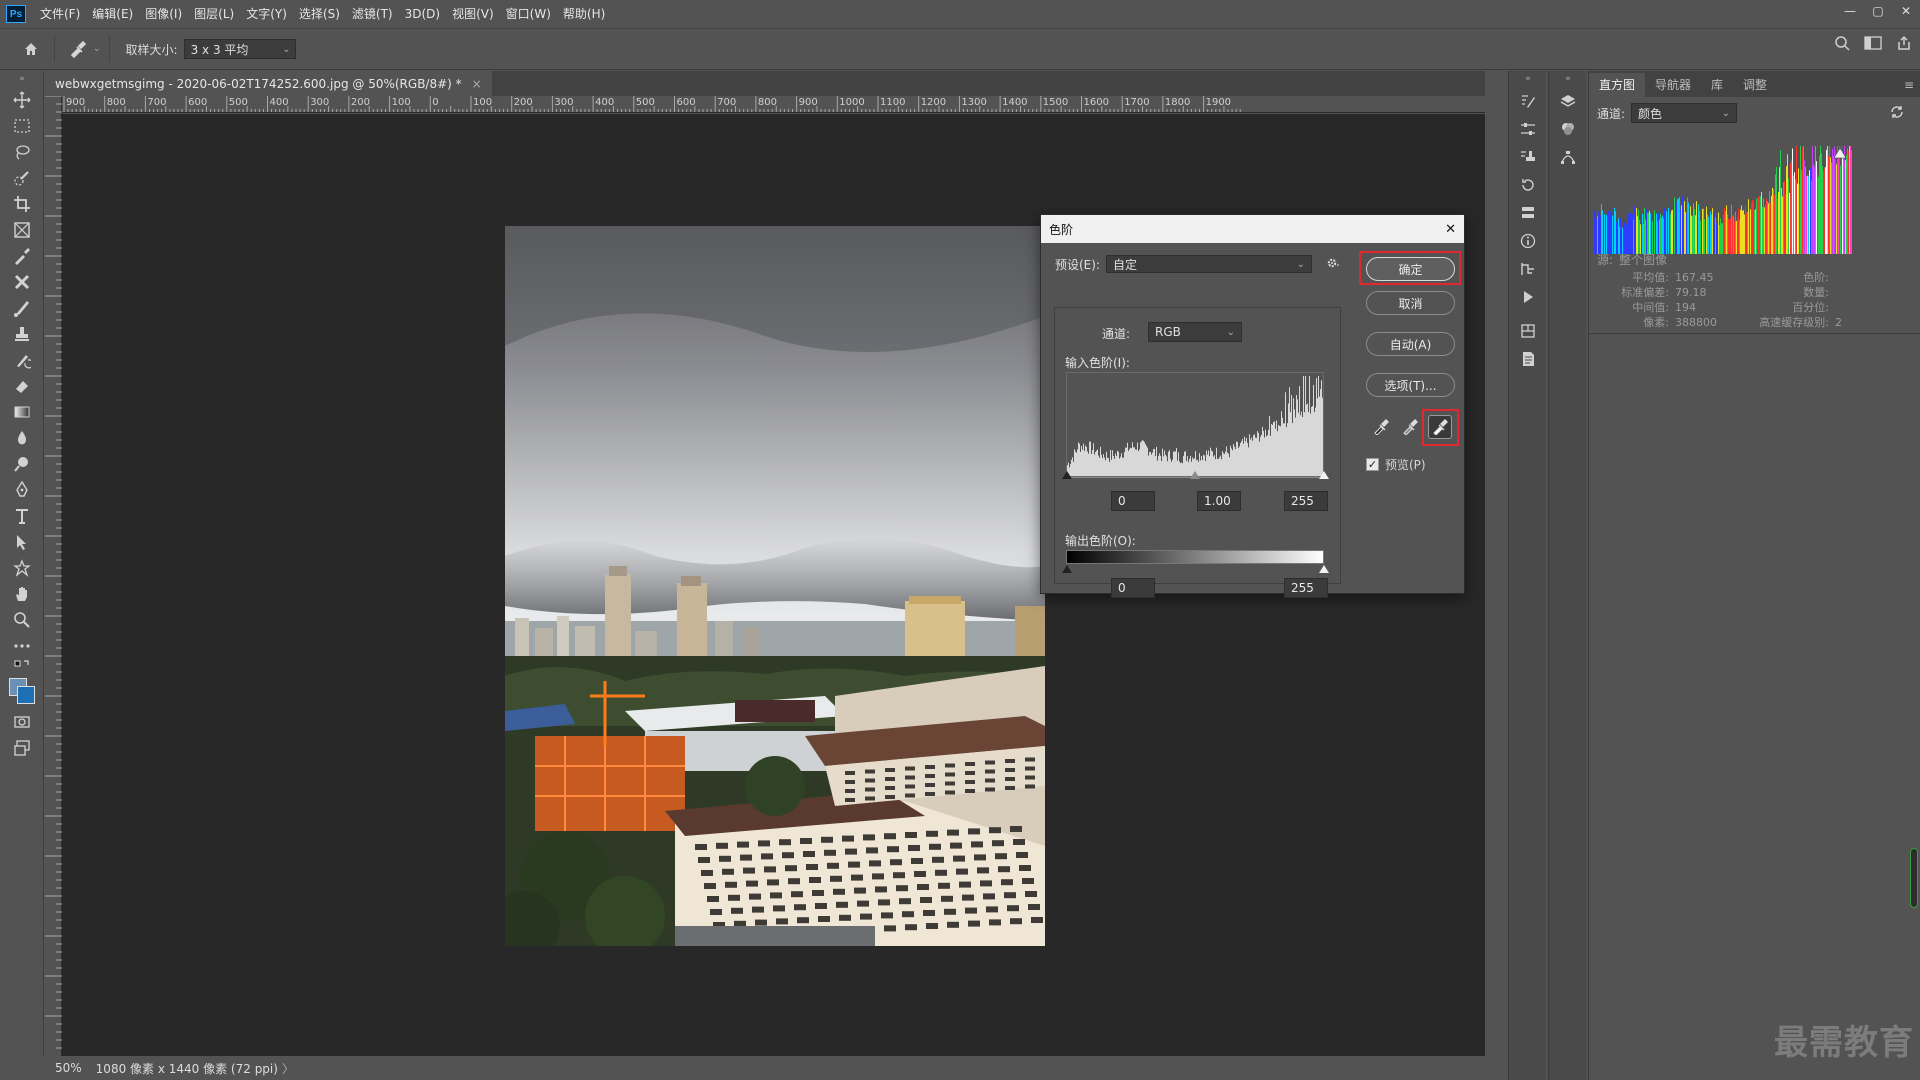  I want to click on menu-select: 选择(S), so click(319, 14).